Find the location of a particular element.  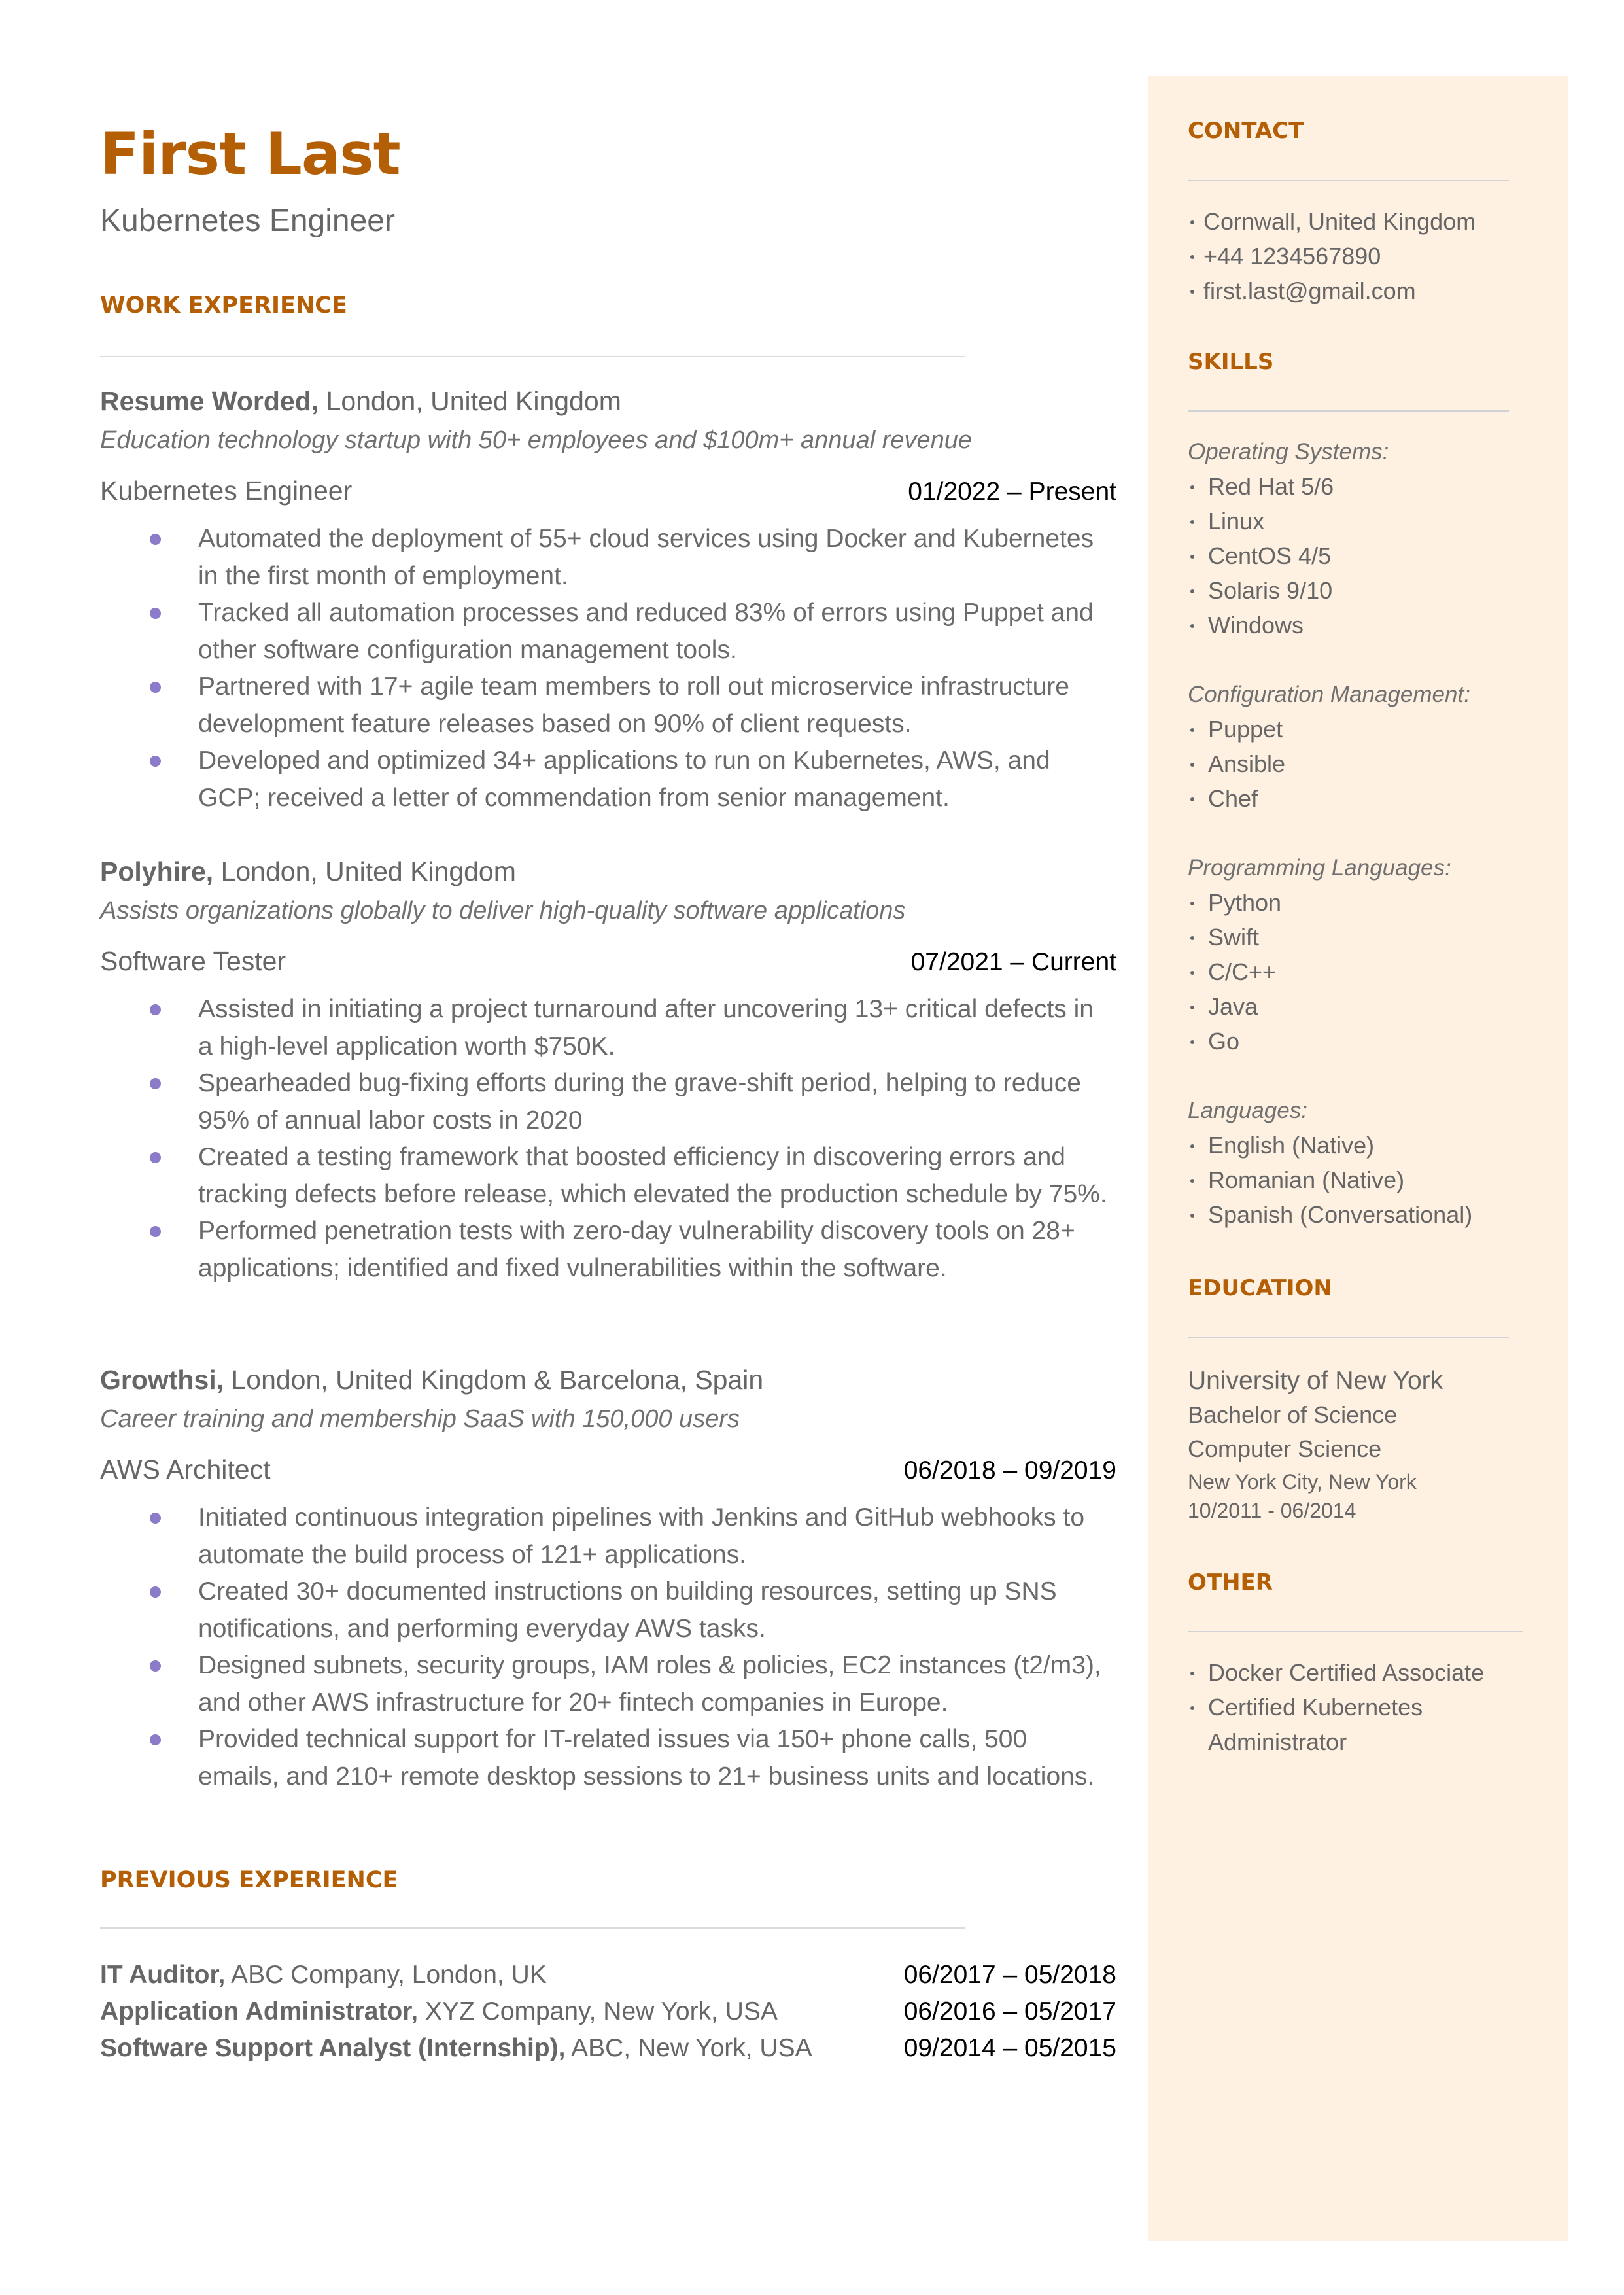

skill-item: Chef is located at coordinates (1371, 798).